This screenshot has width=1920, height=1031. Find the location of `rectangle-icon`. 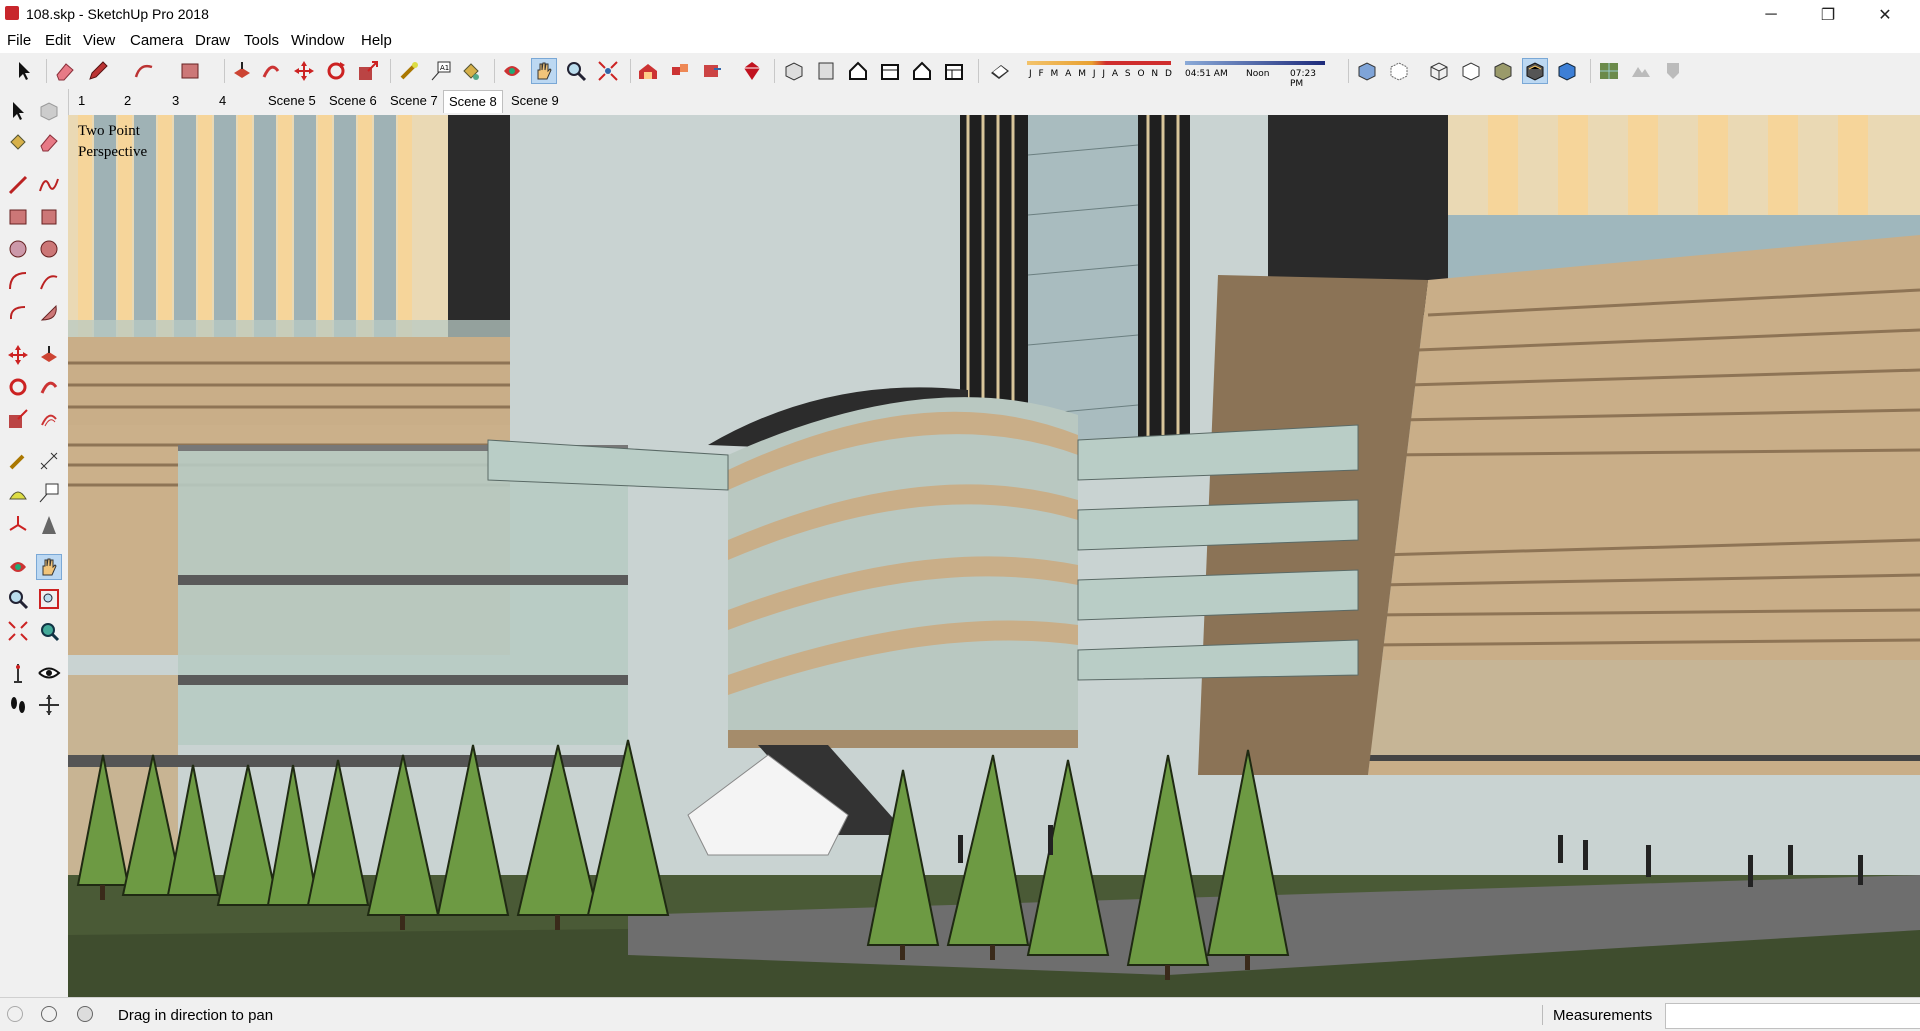

rectangle-icon is located at coordinates (190, 71).